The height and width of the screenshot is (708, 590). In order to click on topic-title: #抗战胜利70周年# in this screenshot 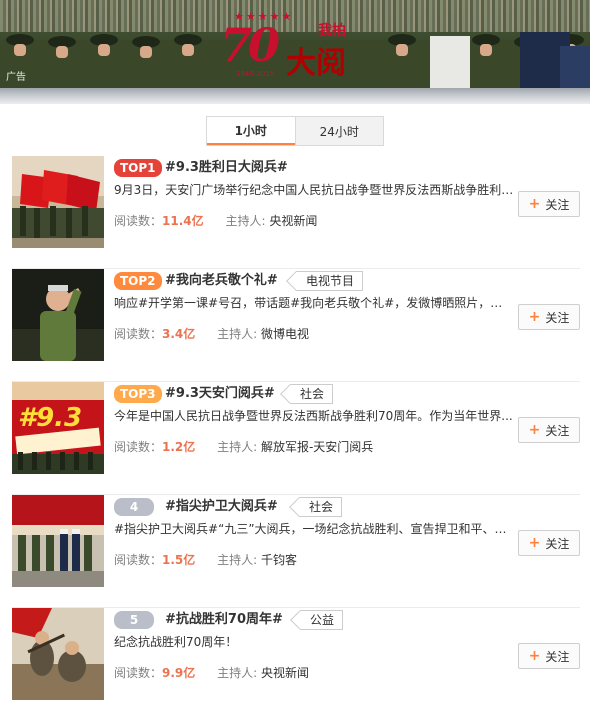, I will do `click(224, 620)`.